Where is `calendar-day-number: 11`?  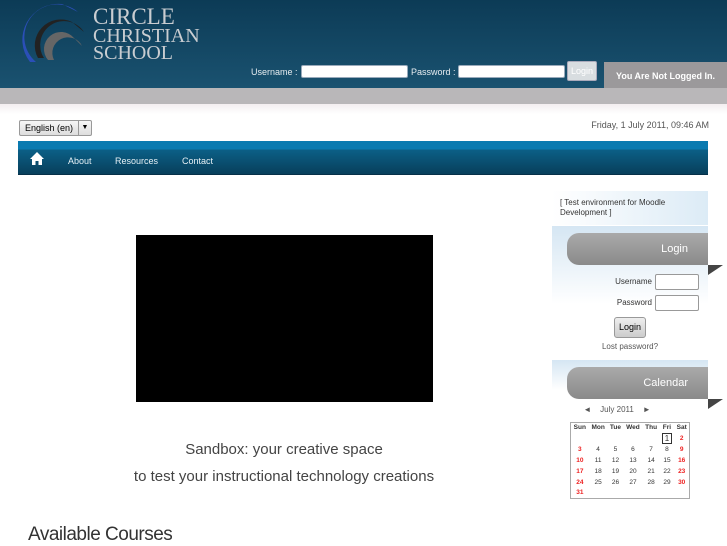 calendar-day-number: 11 is located at coordinates (598, 460).